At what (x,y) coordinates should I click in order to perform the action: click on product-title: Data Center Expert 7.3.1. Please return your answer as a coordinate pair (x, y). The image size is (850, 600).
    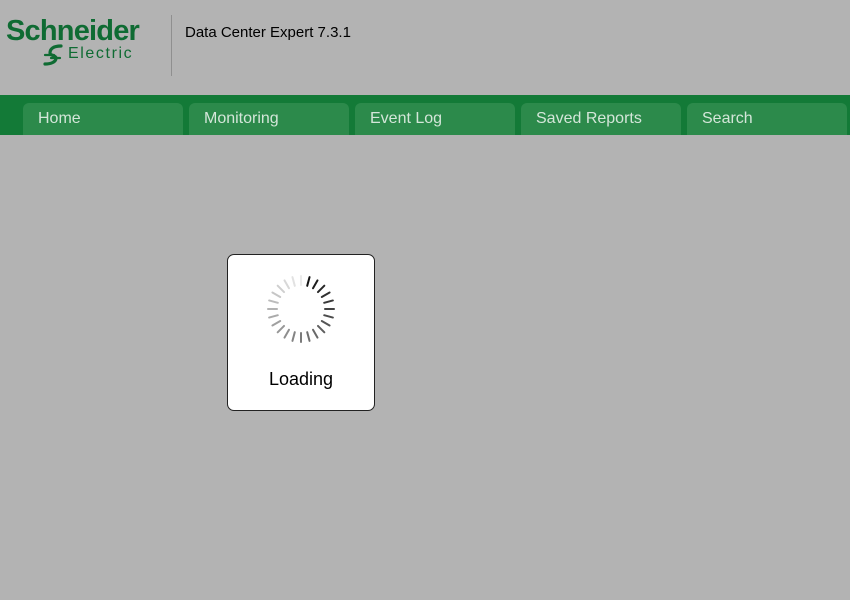
    Looking at the image, I should click on (268, 32).